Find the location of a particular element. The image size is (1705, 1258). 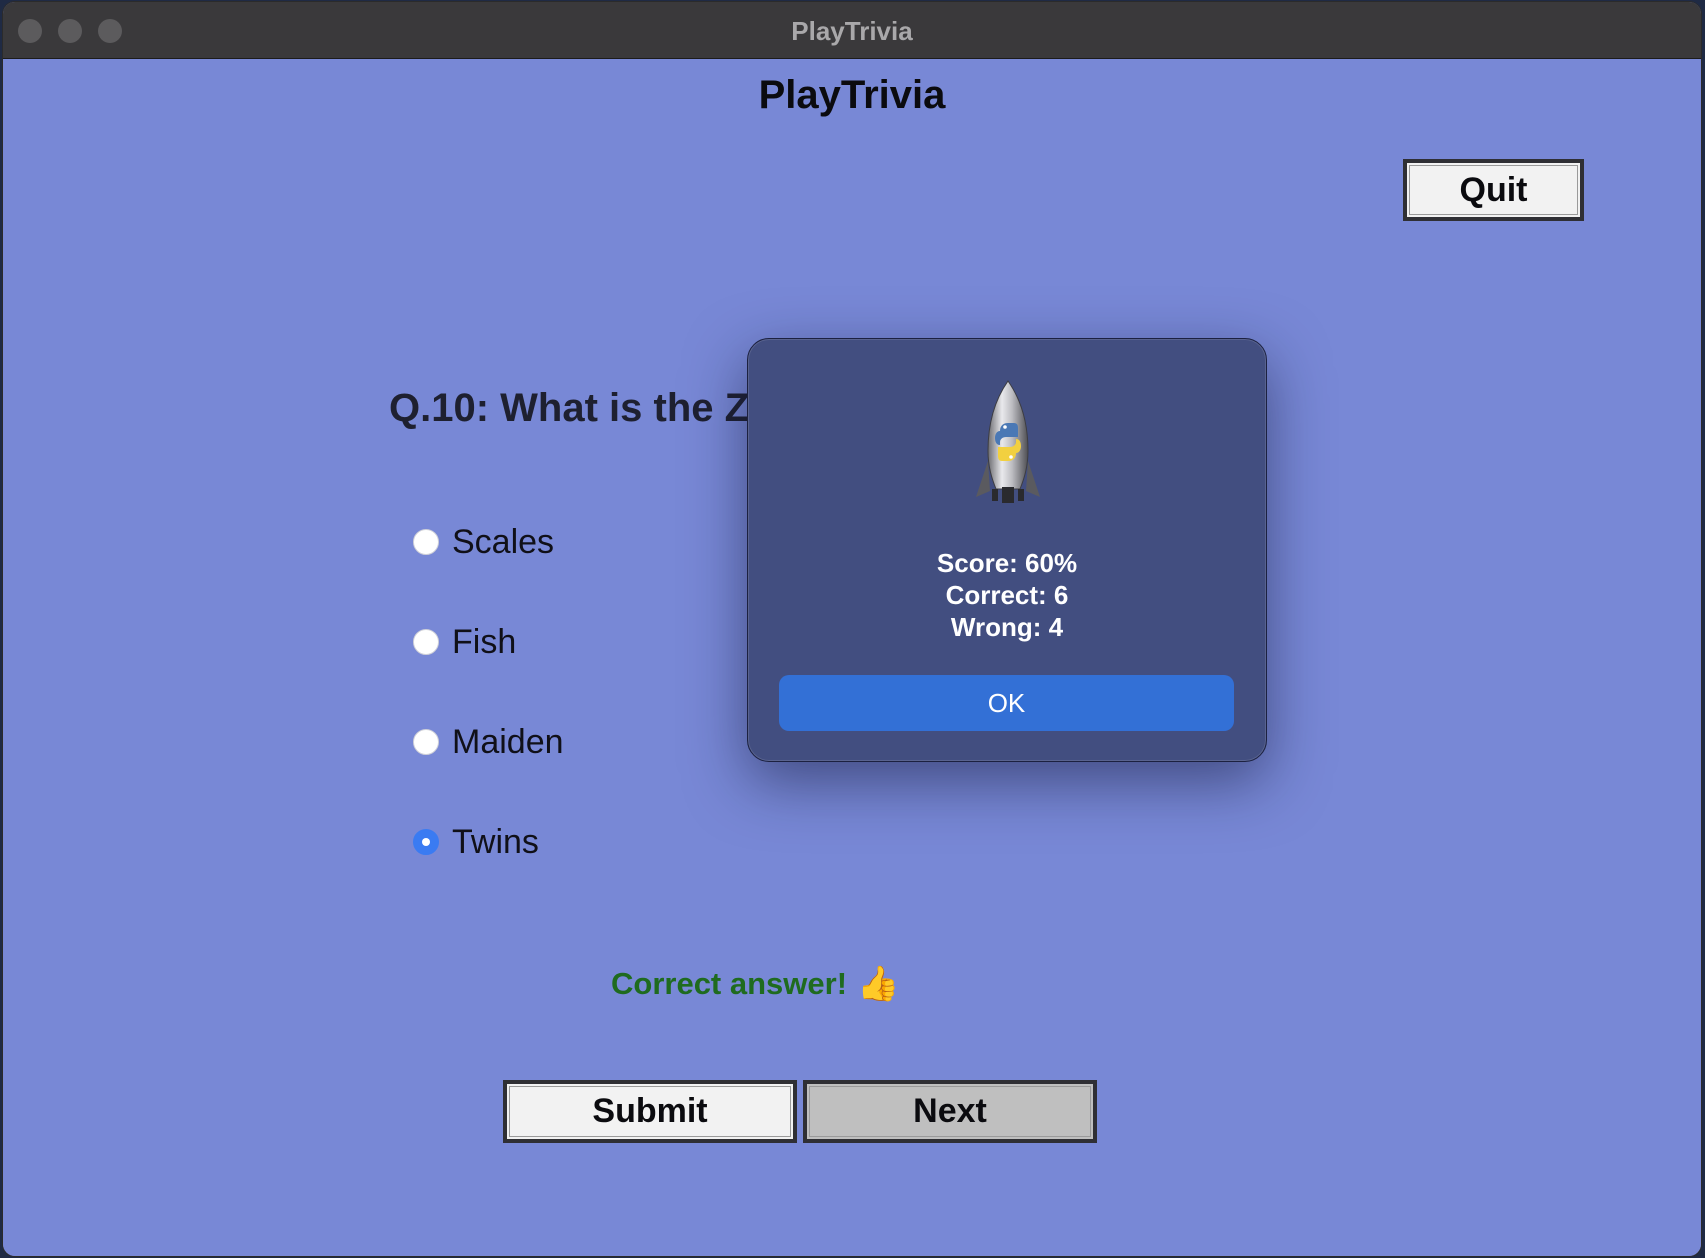

score-summary: Score: 60% Correct: 6 Wrong: 4 is located at coordinates (1007, 595).